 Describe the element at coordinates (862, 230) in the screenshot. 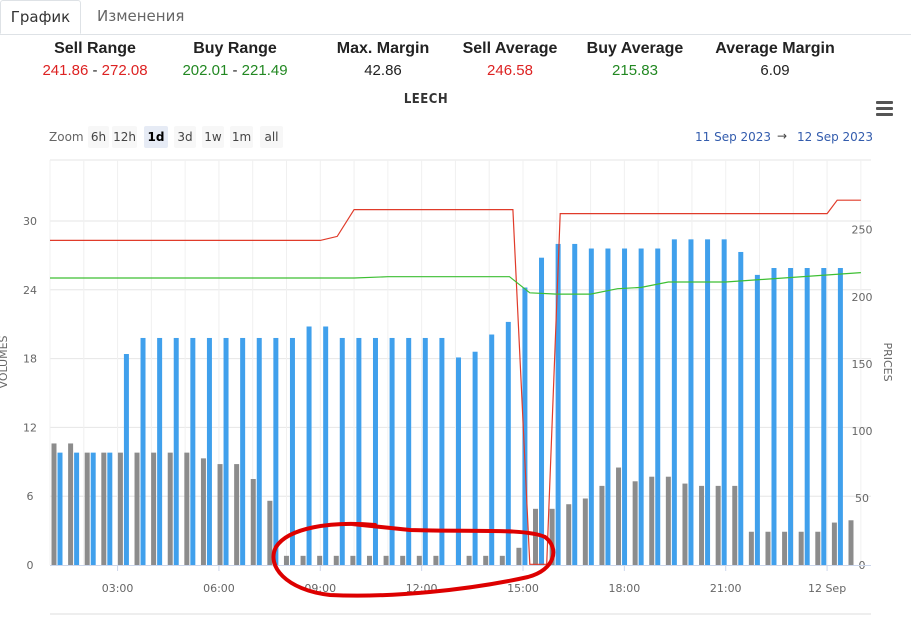

I see `y-right-tick-label: 250` at that location.